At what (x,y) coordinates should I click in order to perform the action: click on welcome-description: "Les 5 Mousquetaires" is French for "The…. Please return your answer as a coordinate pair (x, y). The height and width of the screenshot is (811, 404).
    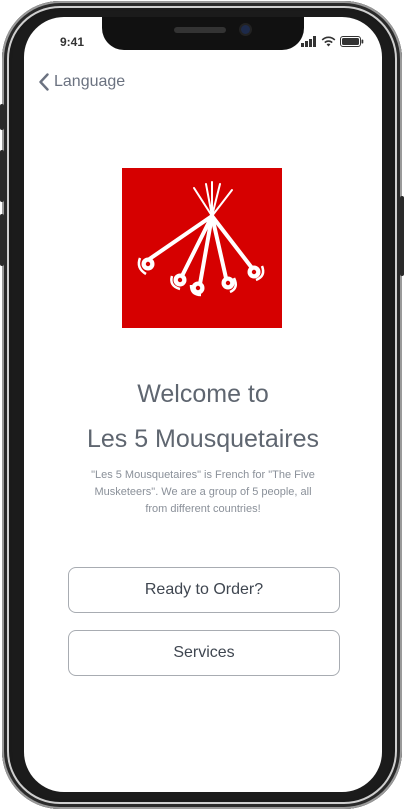
    Looking at the image, I should click on (203, 492).